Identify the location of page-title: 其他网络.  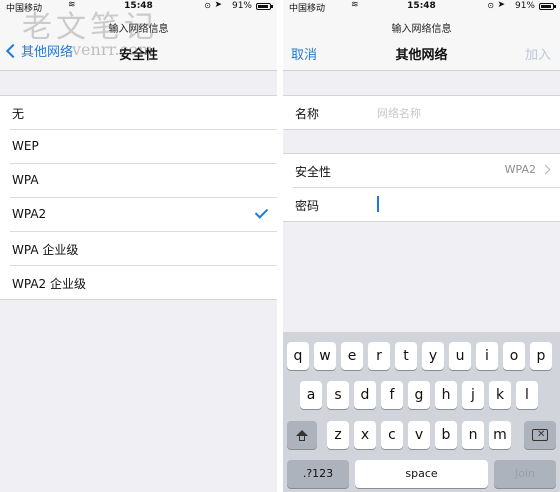
(421, 55).